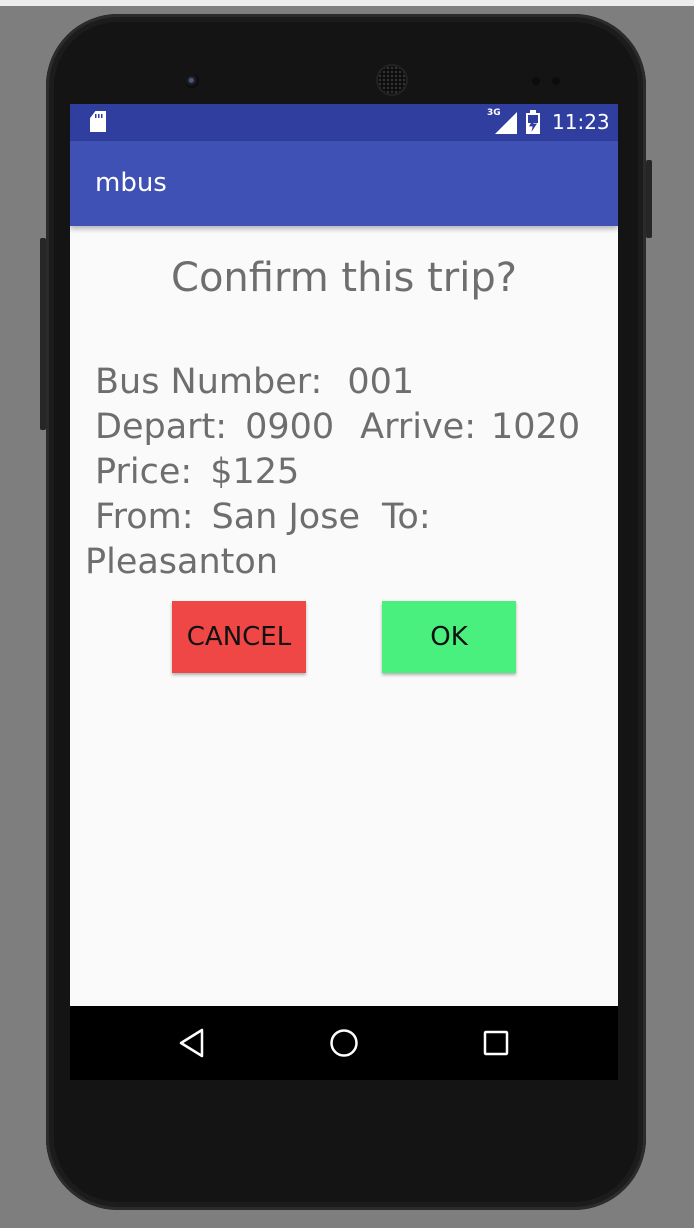 This screenshot has width=694, height=1228. Describe the element at coordinates (285, 517) in the screenshot. I see `from-value: San Jose` at that location.